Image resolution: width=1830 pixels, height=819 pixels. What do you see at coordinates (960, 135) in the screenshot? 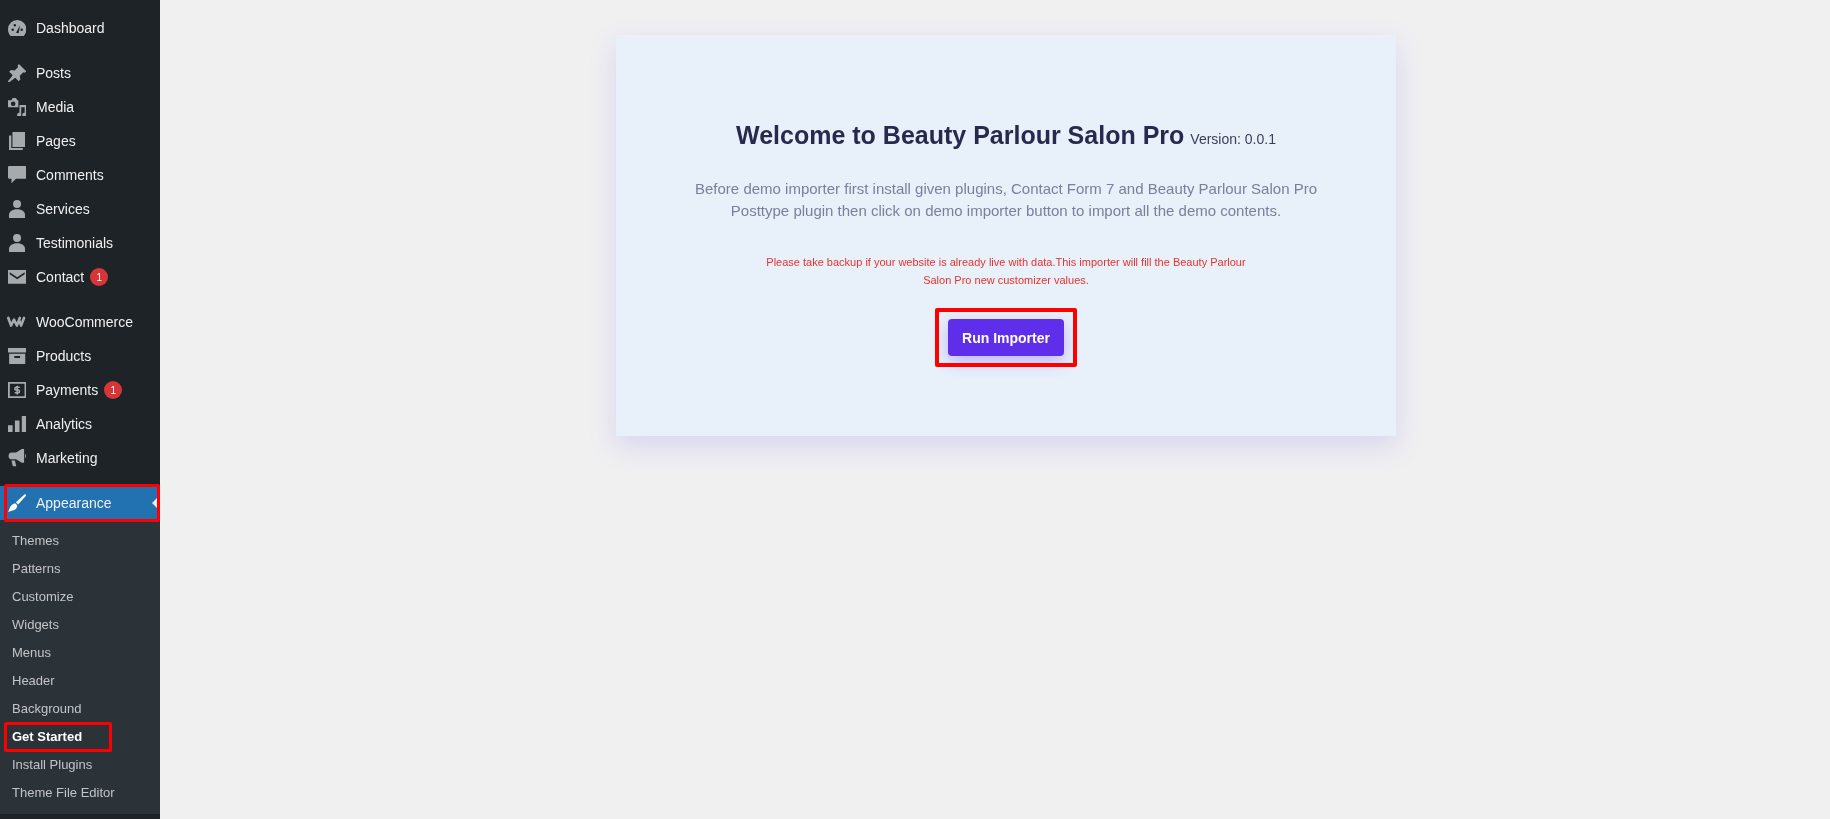
I see `welcome-title: Welcome to Beauty Parlour Salon Pro` at bounding box center [960, 135].